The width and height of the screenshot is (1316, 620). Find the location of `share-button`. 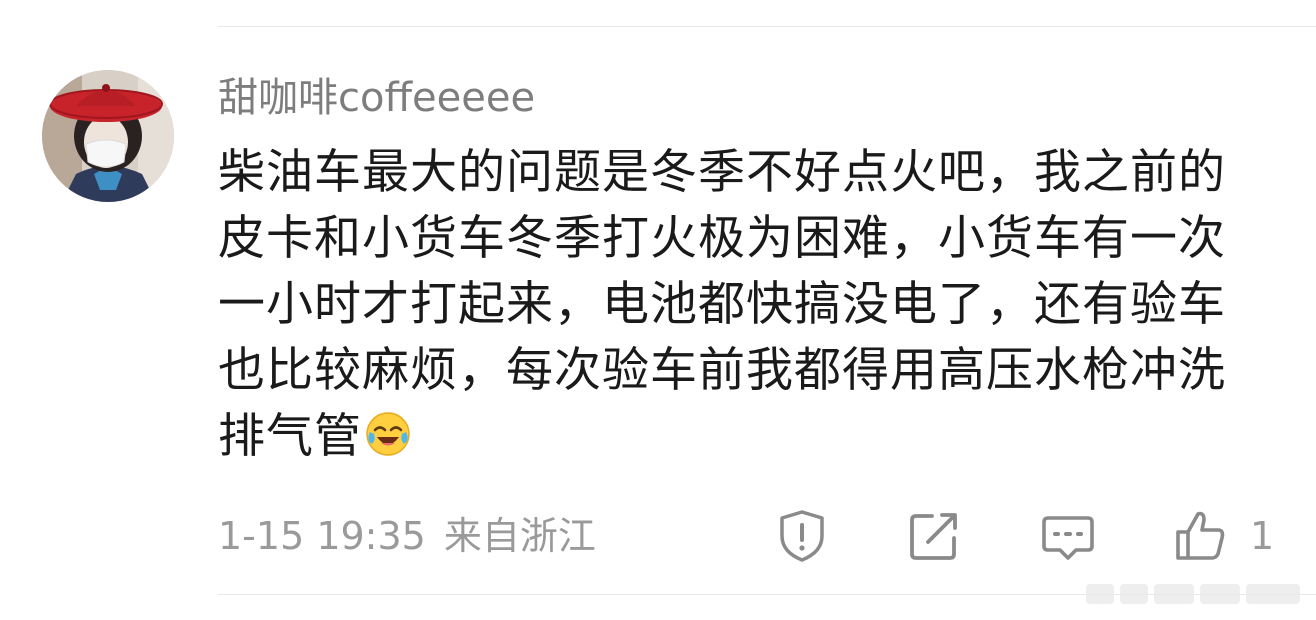

share-button is located at coordinates (934, 536).